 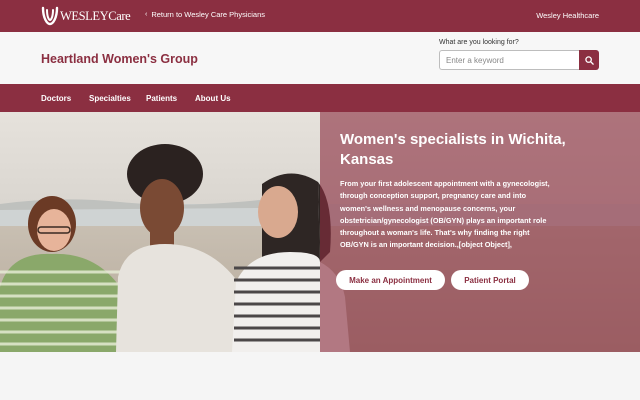 I want to click on logo-wordmark: WESLEYCare, so click(x=95, y=16).